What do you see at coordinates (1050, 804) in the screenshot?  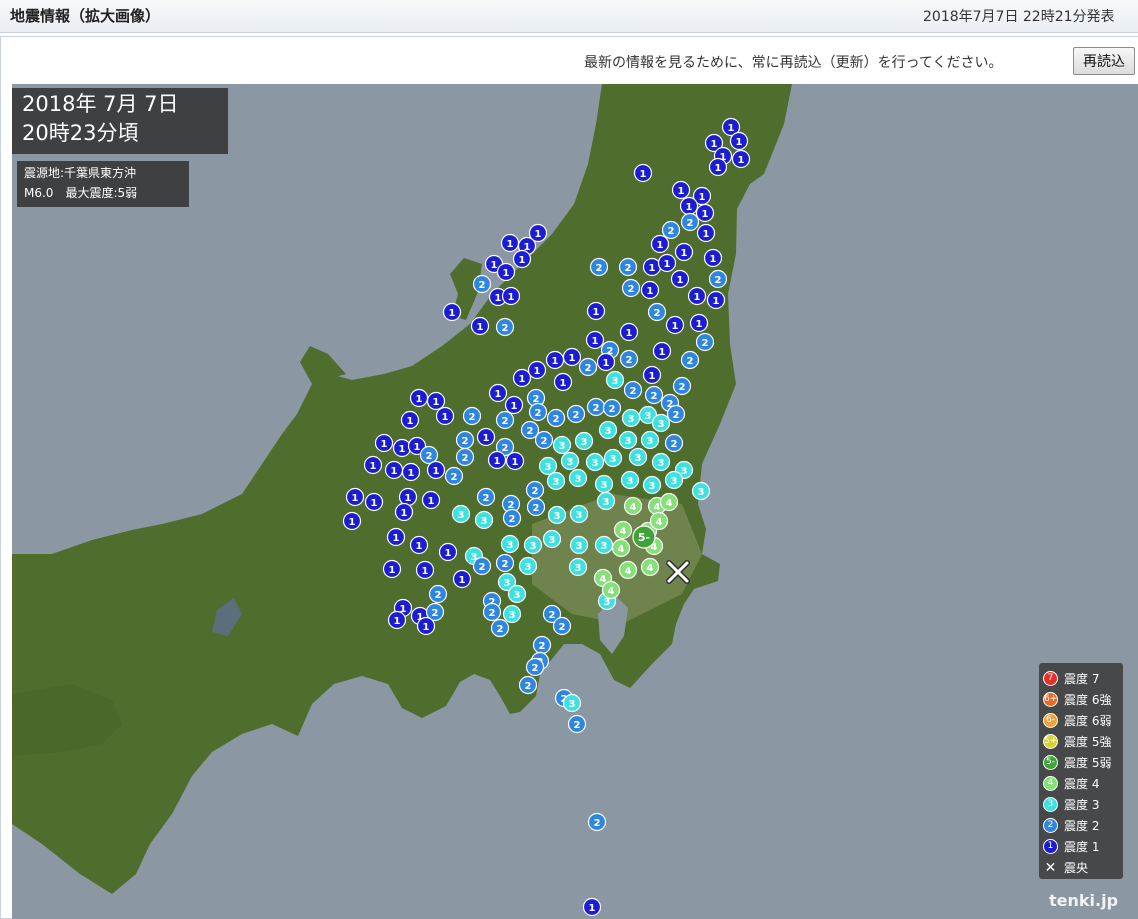 I see `legend-badge: 3` at bounding box center [1050, 804].